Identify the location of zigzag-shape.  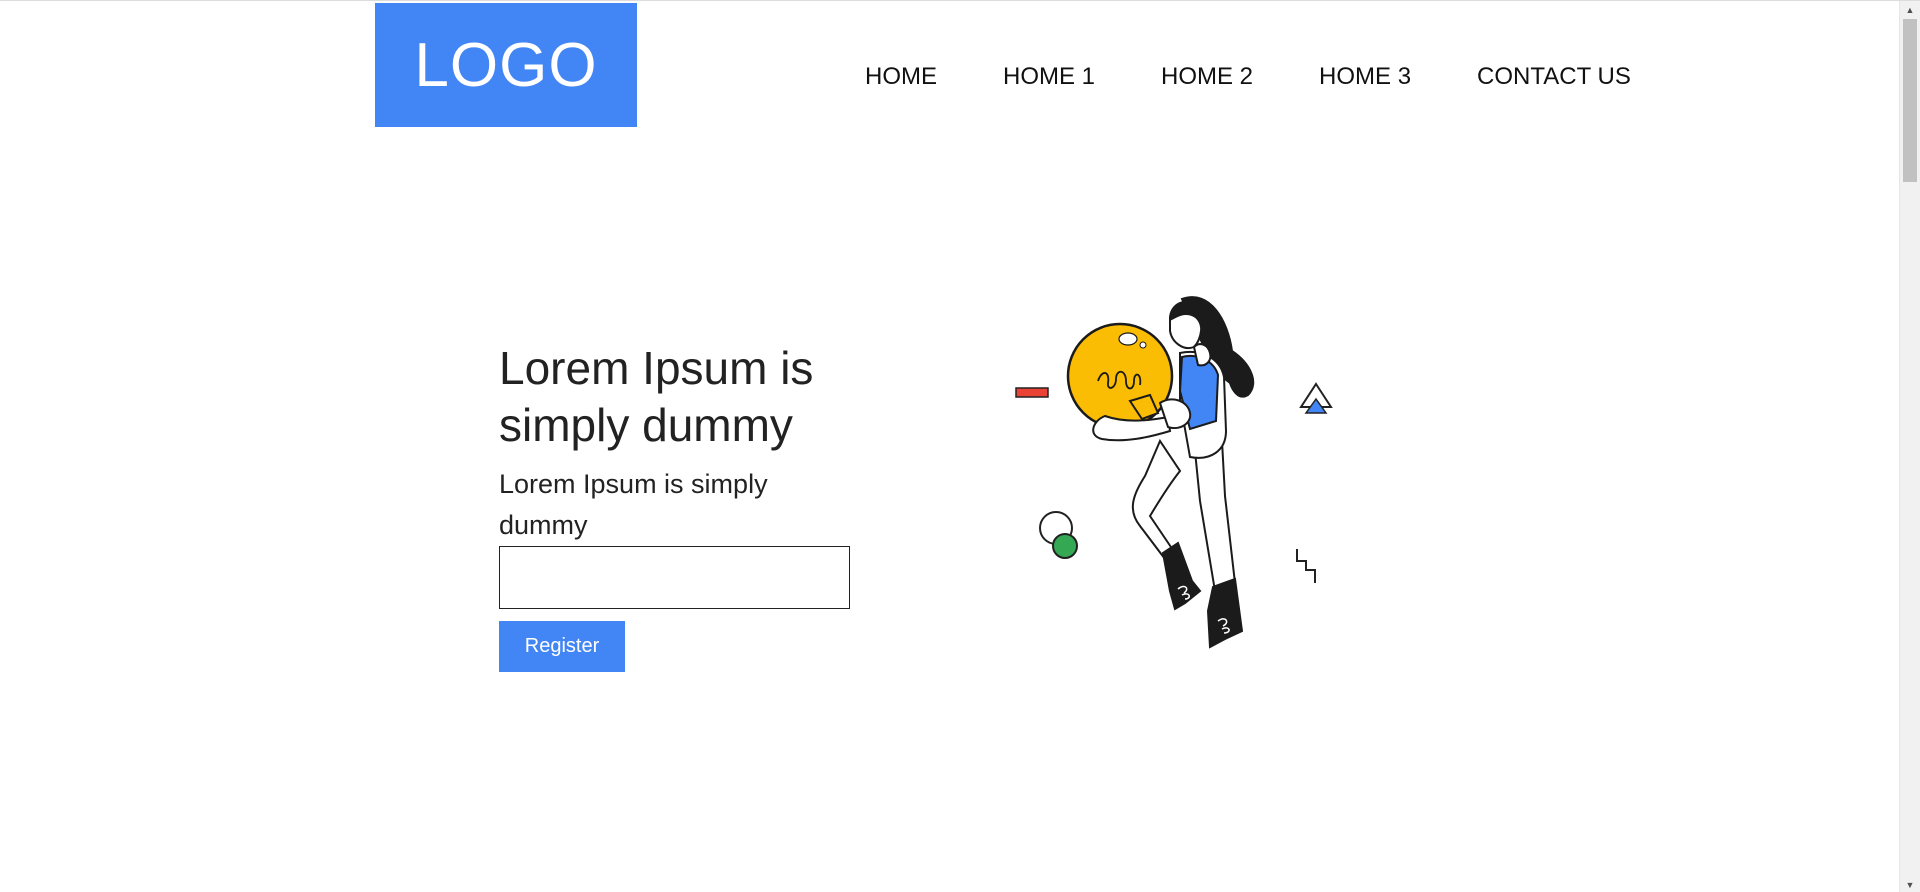
(1306, 566).